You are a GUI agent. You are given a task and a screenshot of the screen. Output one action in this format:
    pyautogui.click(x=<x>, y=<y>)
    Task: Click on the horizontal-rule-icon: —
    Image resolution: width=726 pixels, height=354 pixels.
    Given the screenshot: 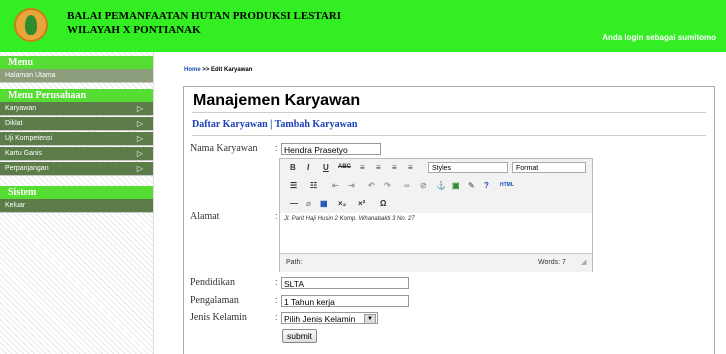 What is the action you would take?
    pyautogui.click(x=294, y=203)
    